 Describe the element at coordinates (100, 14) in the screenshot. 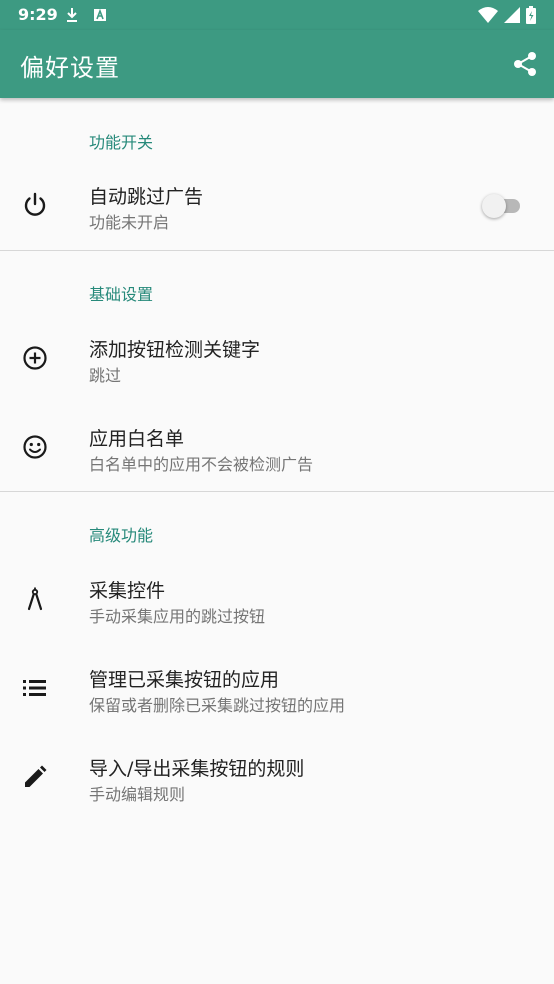

I see `a-badge-icon` at that location.